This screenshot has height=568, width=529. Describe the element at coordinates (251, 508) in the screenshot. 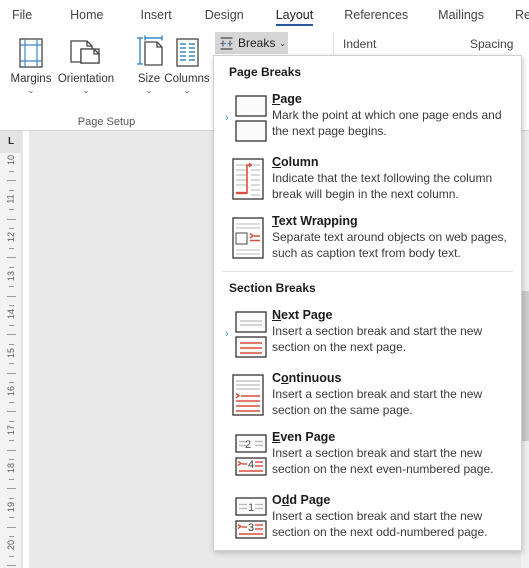

I see `svg-text: 1` at that location.